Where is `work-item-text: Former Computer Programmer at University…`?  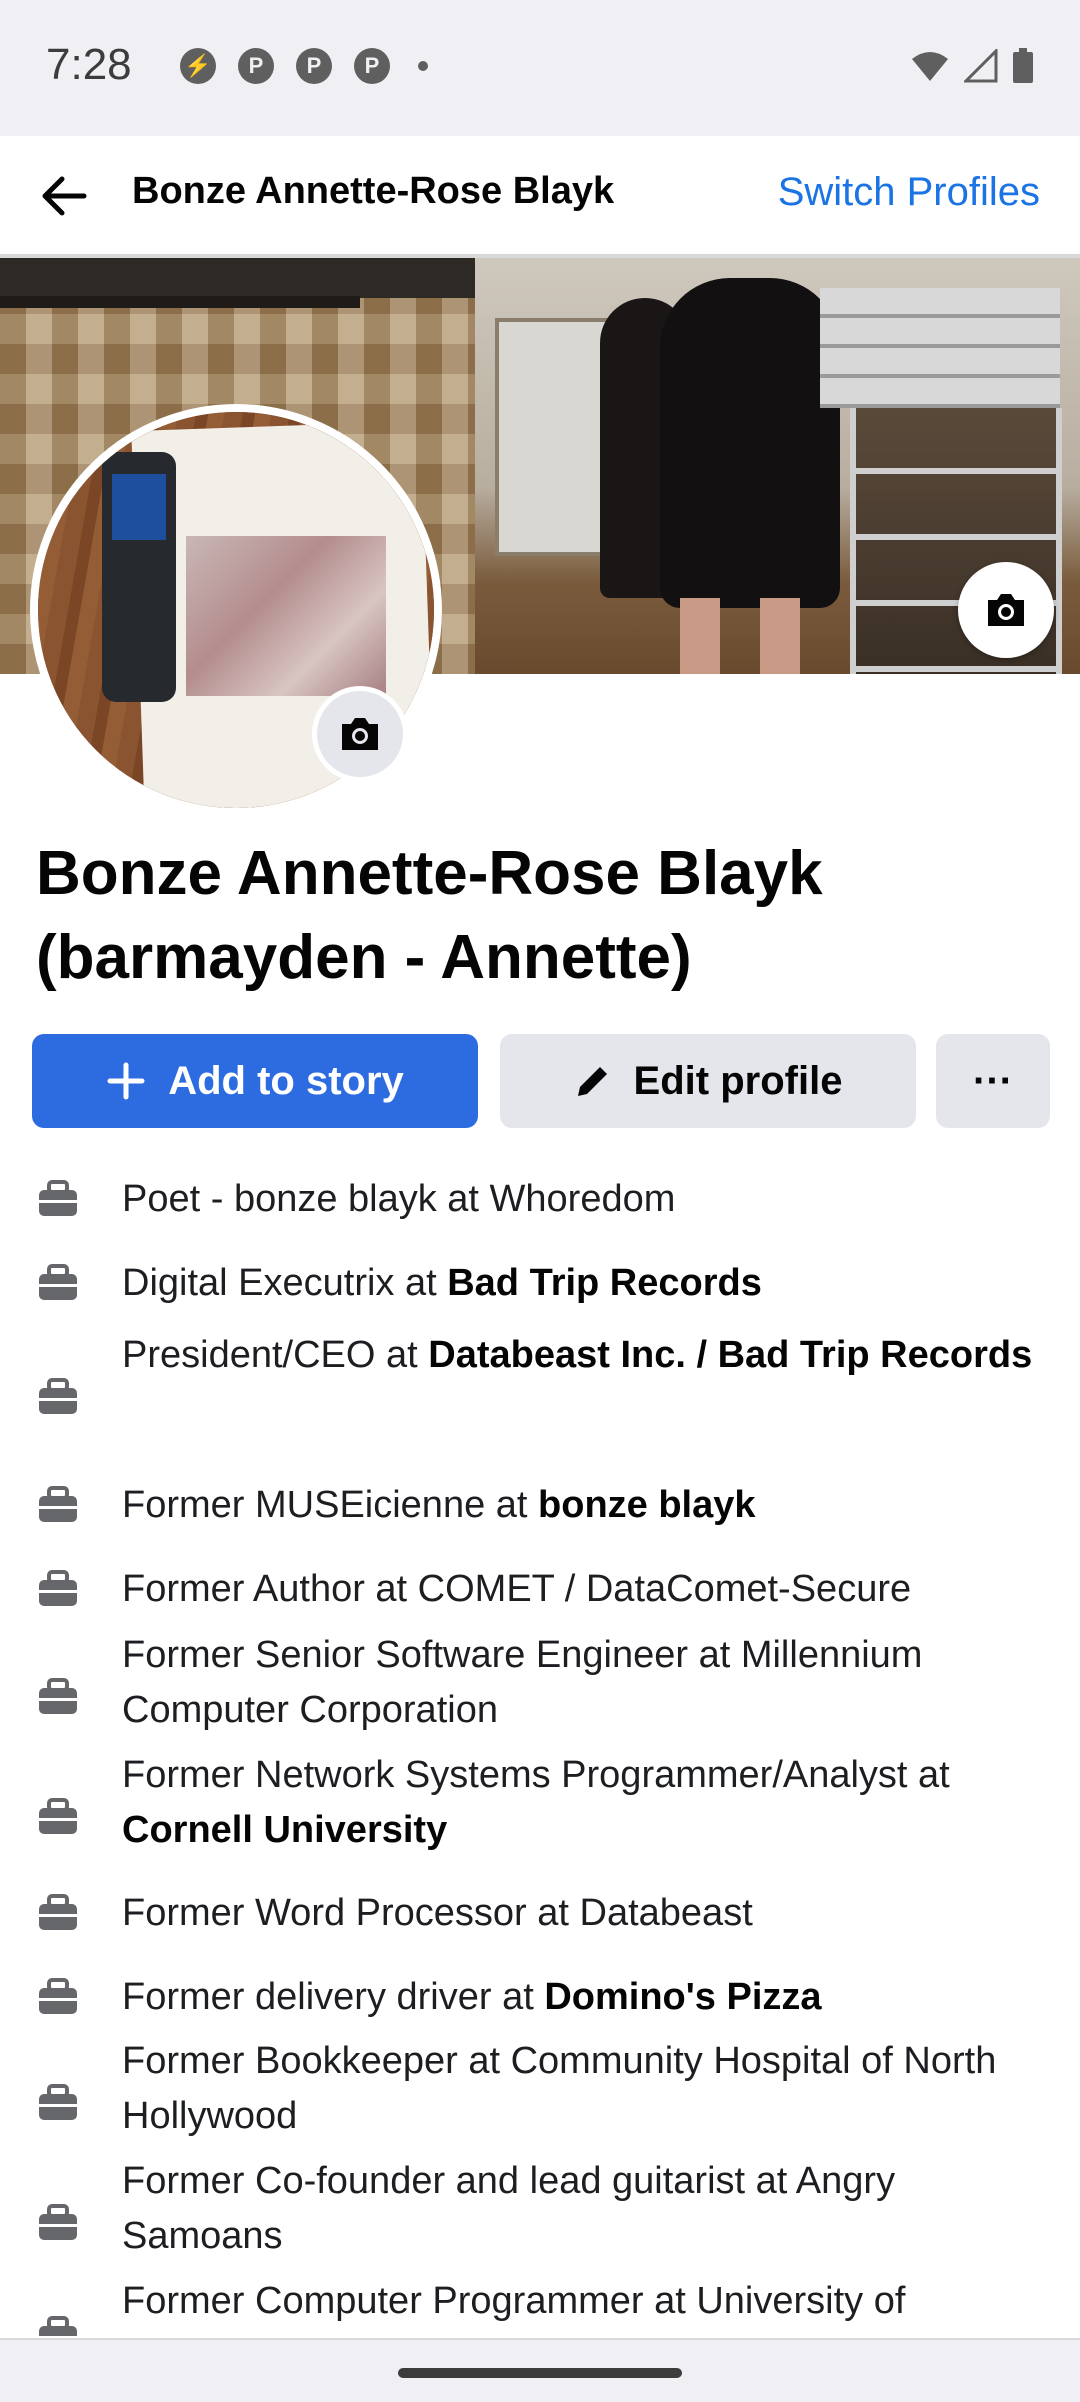
work-item-text: Former Computer Programmer at University… is located at coordinates (587, 2301).